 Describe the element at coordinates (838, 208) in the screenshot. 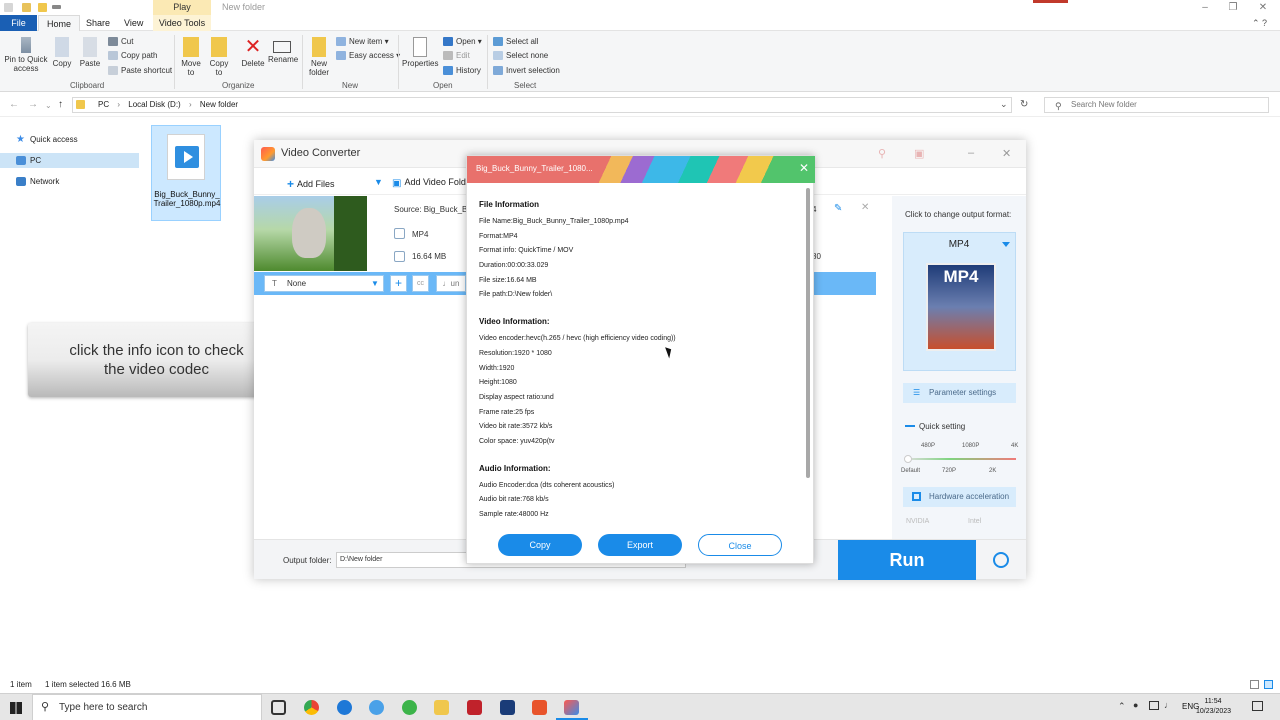

I see `edit-pencil-icon: ✎` at that location.